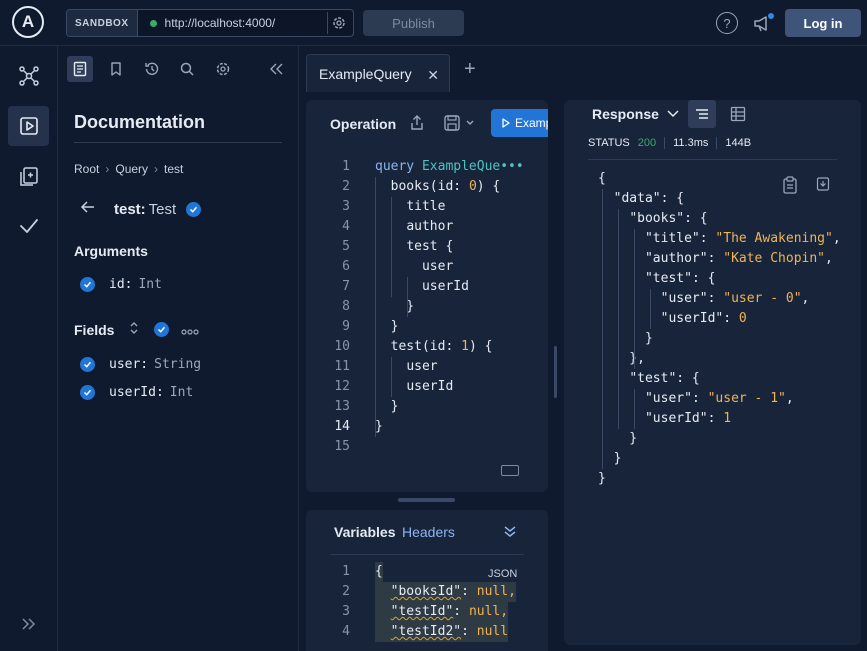  What do you see at coordinates (427, 447) in the screenshot?
I see `code-line: 15` at bounding box center [427, 447].